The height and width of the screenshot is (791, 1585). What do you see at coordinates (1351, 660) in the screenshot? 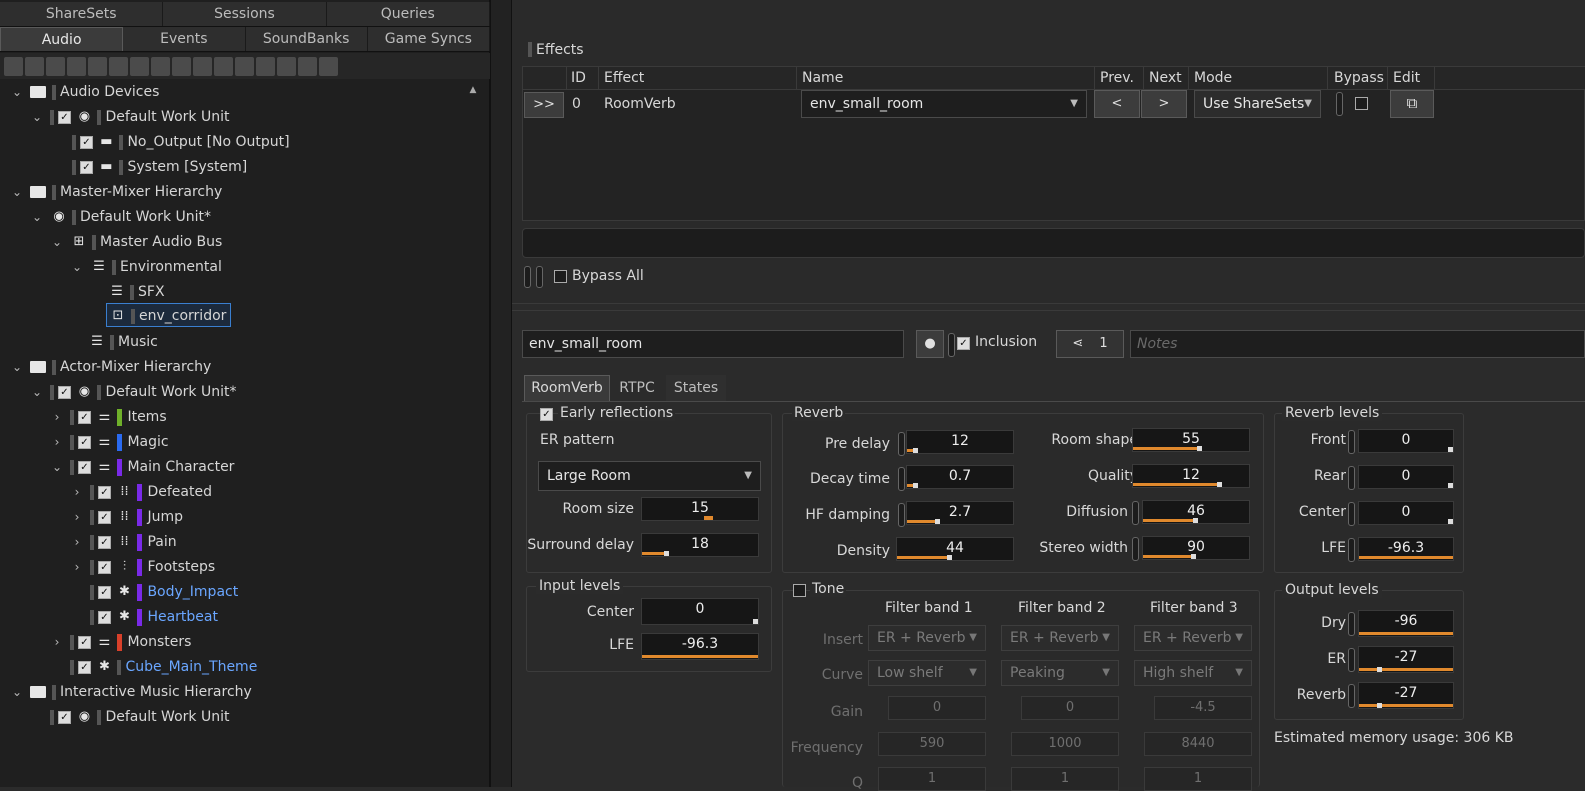
I see `er-rtpc` at bounding box center [1351, 660].